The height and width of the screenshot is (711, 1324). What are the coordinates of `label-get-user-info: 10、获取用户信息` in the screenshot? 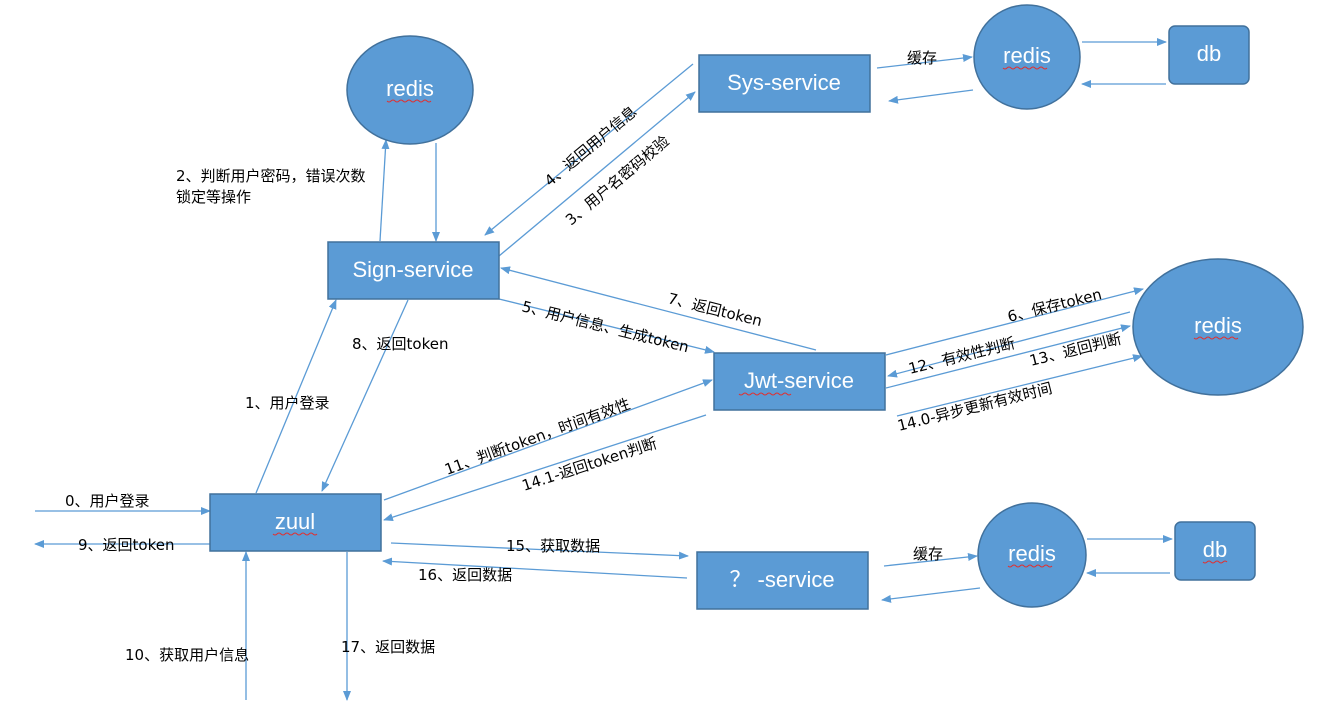 It's located at (187, 655).